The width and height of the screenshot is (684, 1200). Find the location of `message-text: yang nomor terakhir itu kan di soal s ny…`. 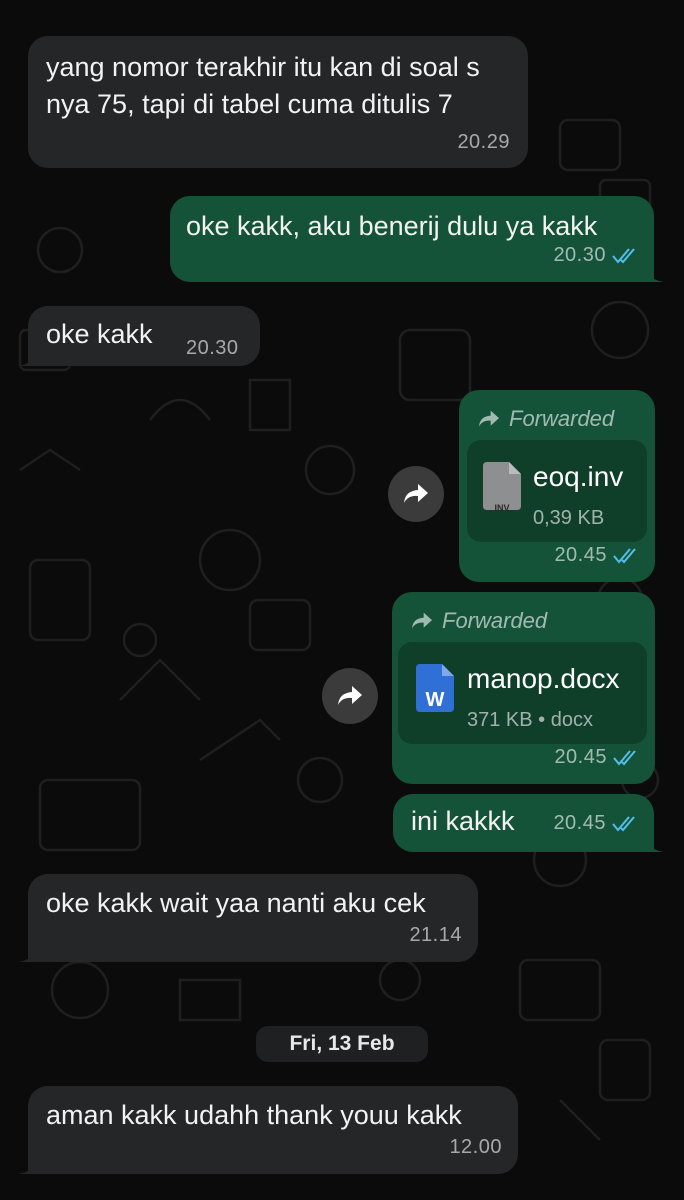

message-text: yang nomor terakhir itu kan di soal s ny… is located at coordinates (263, 85).